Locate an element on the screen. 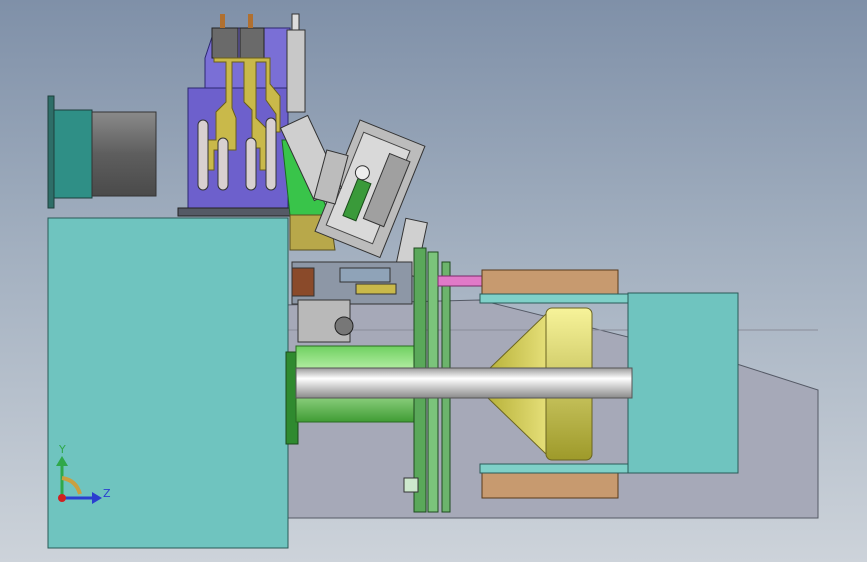  mech-teal-part is located at coordinates (365, 275).